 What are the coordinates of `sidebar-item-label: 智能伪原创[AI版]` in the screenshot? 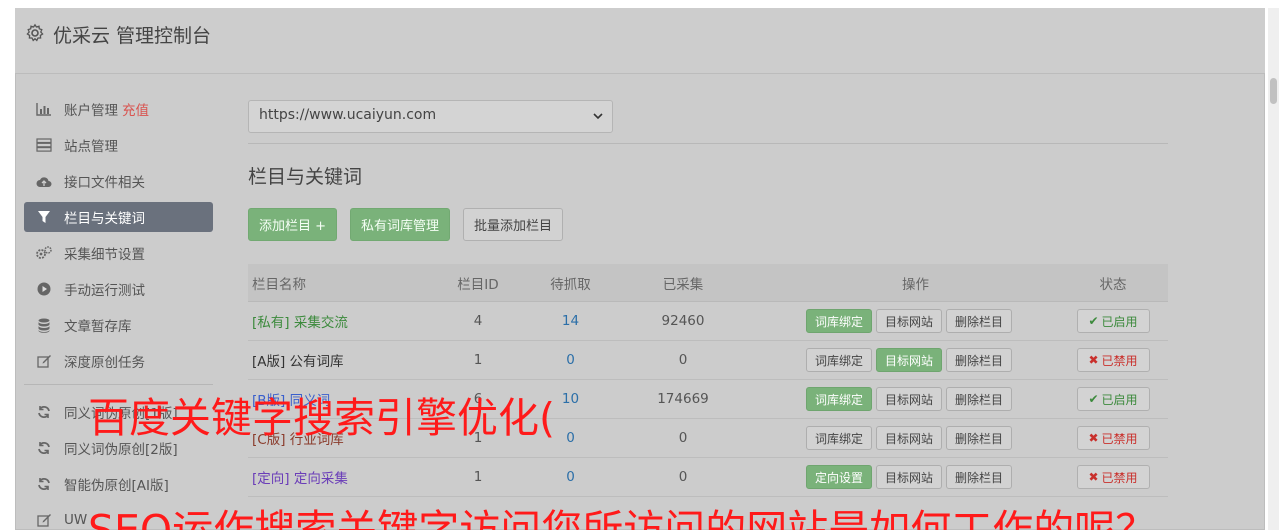 It's located at (116, 486).